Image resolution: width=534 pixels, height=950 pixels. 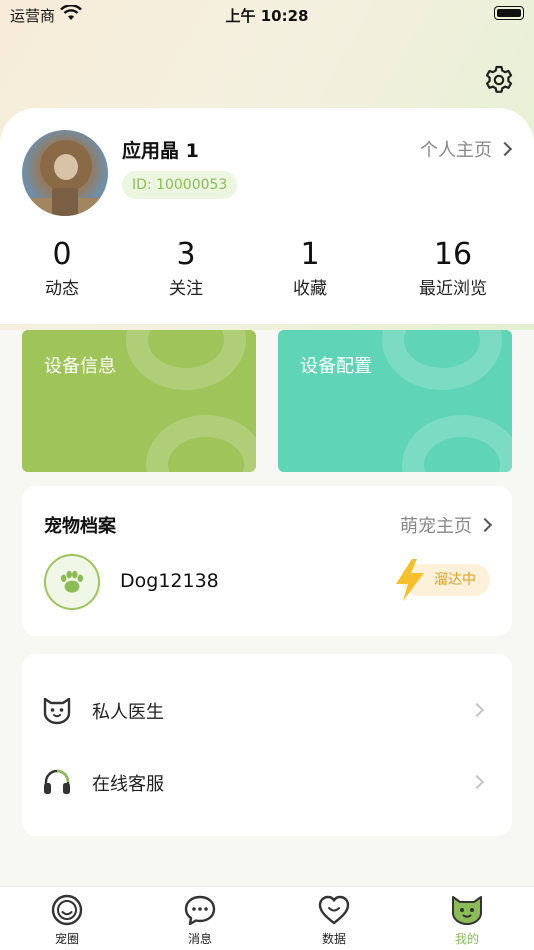 What do you see at coordinates (267, 561) in the screenshot?
I see `pet-profile-card: 宠物档案 萌宠主页 Dog12138 溜达中` at bounding box center [267, 561].